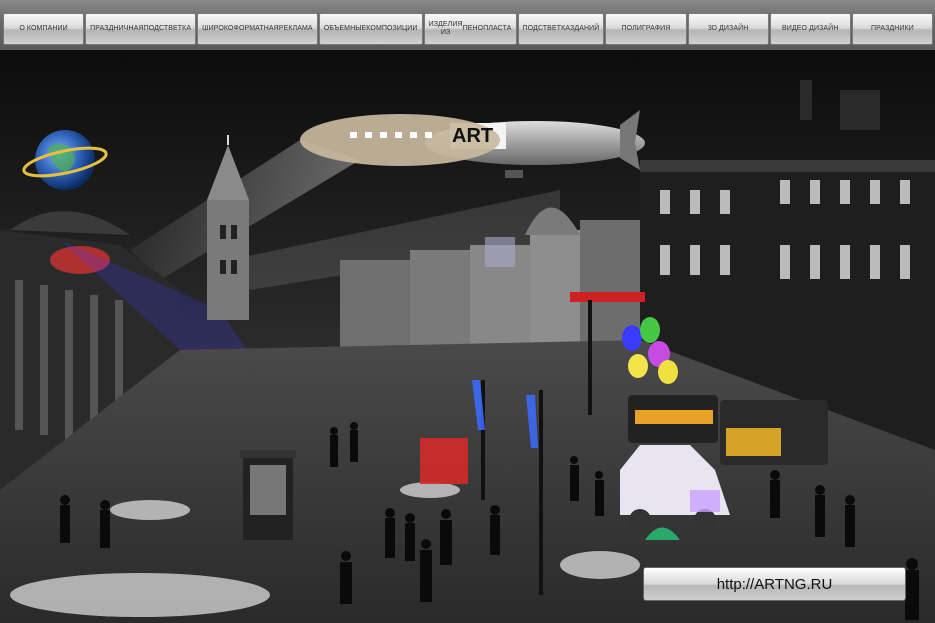  Describe the element at coordinates (268, 495) in the screenshot. I see `advertising-column` at that location.